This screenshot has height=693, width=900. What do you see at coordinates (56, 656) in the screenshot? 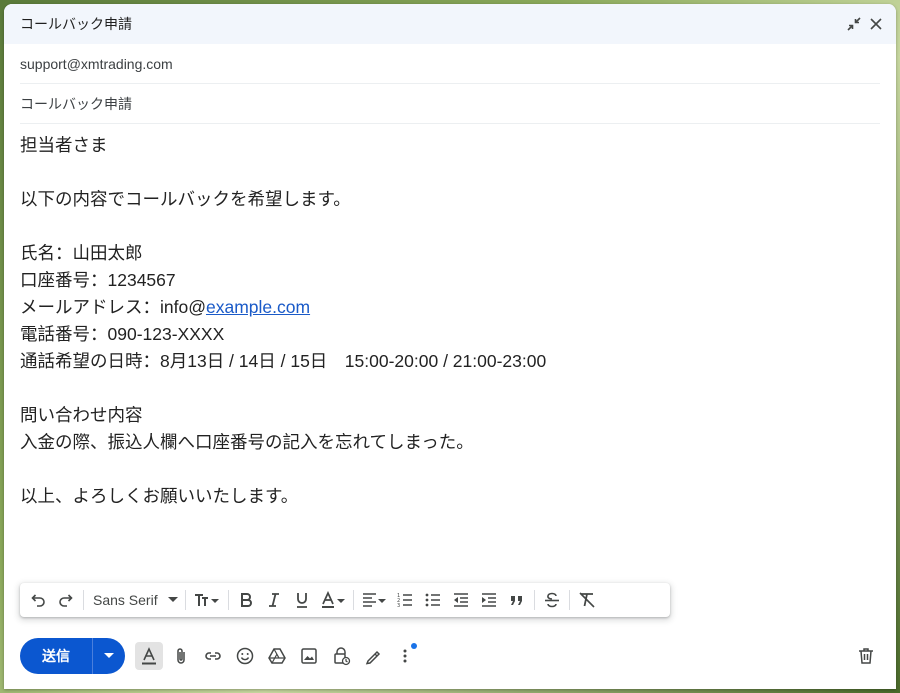
I see `send-button: 送信` at bounding box center [56, 656].